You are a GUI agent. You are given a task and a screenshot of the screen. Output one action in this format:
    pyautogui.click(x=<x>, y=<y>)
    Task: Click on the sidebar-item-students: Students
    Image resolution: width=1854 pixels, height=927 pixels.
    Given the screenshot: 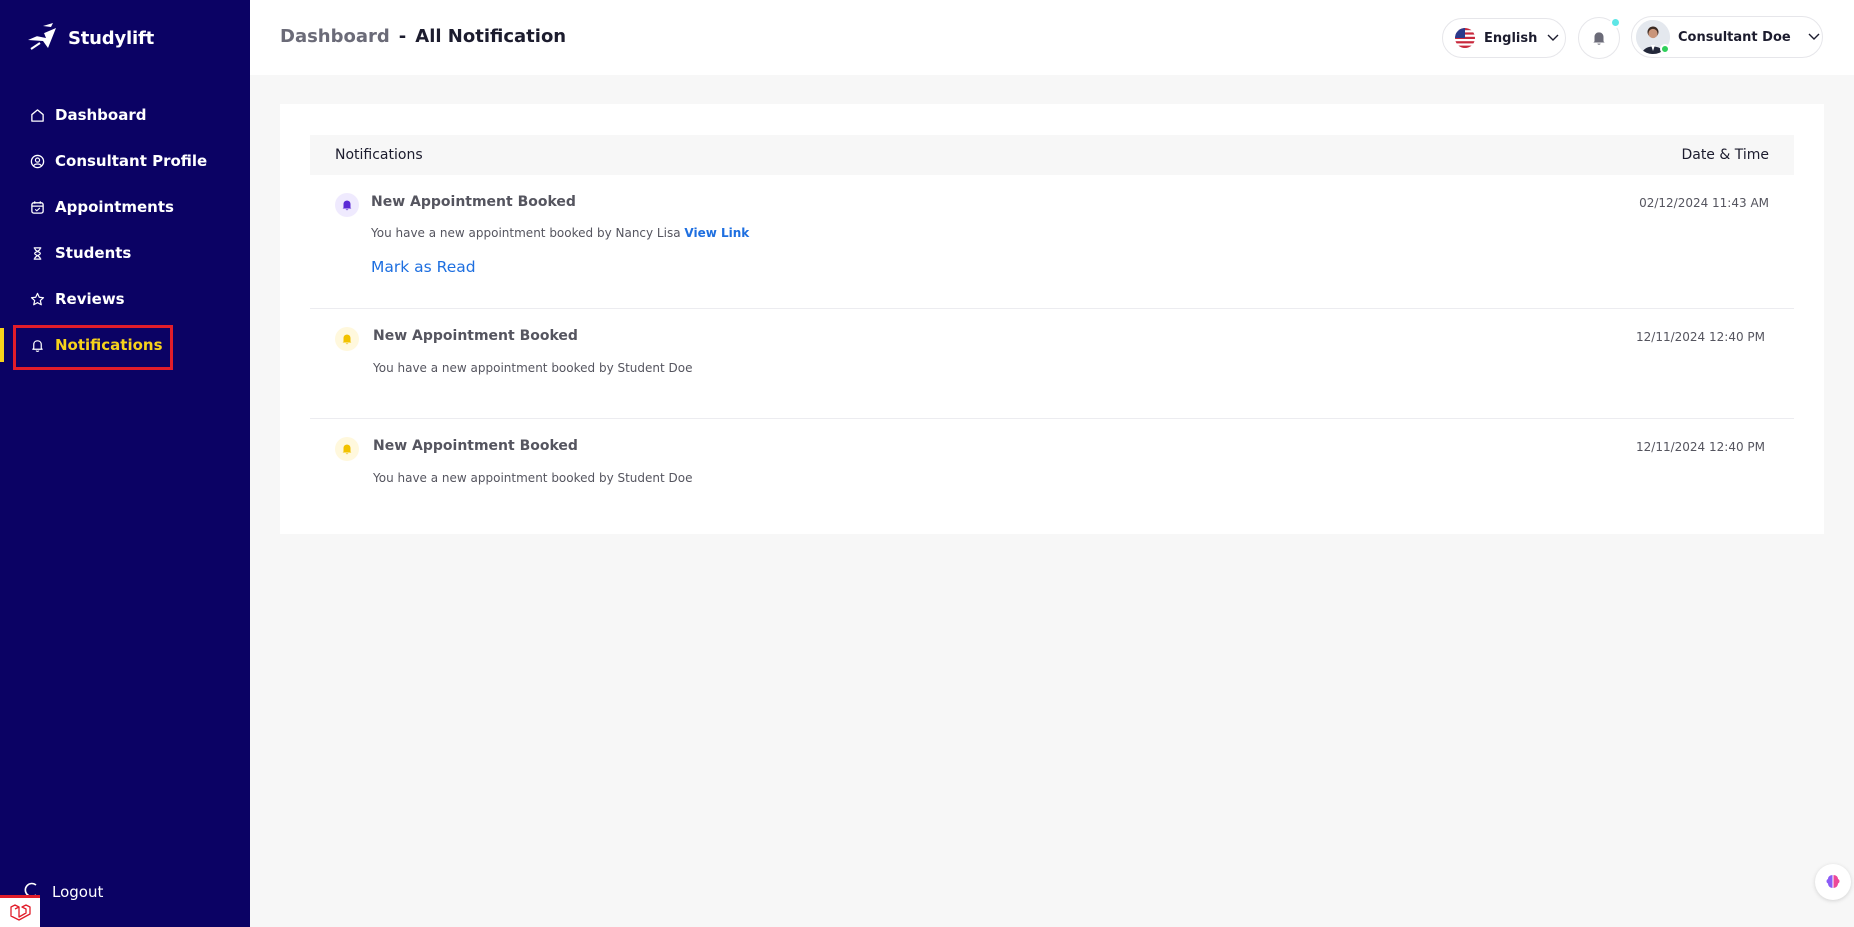 What is the action you would take?
    pyautogui.click(x=125, y=253)
    